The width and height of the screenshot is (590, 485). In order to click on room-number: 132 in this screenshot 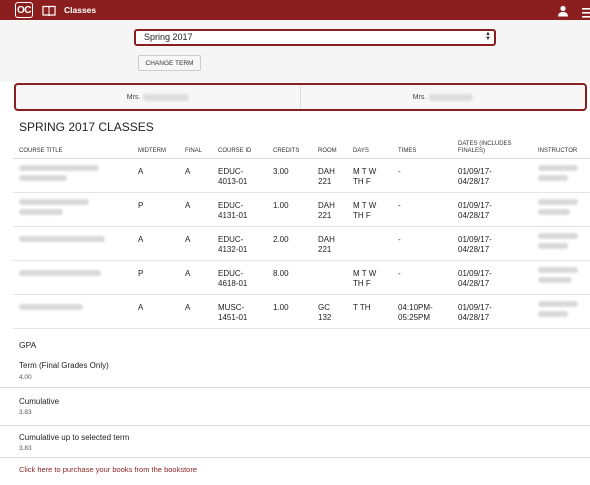, I will do `click(325, 317)`.